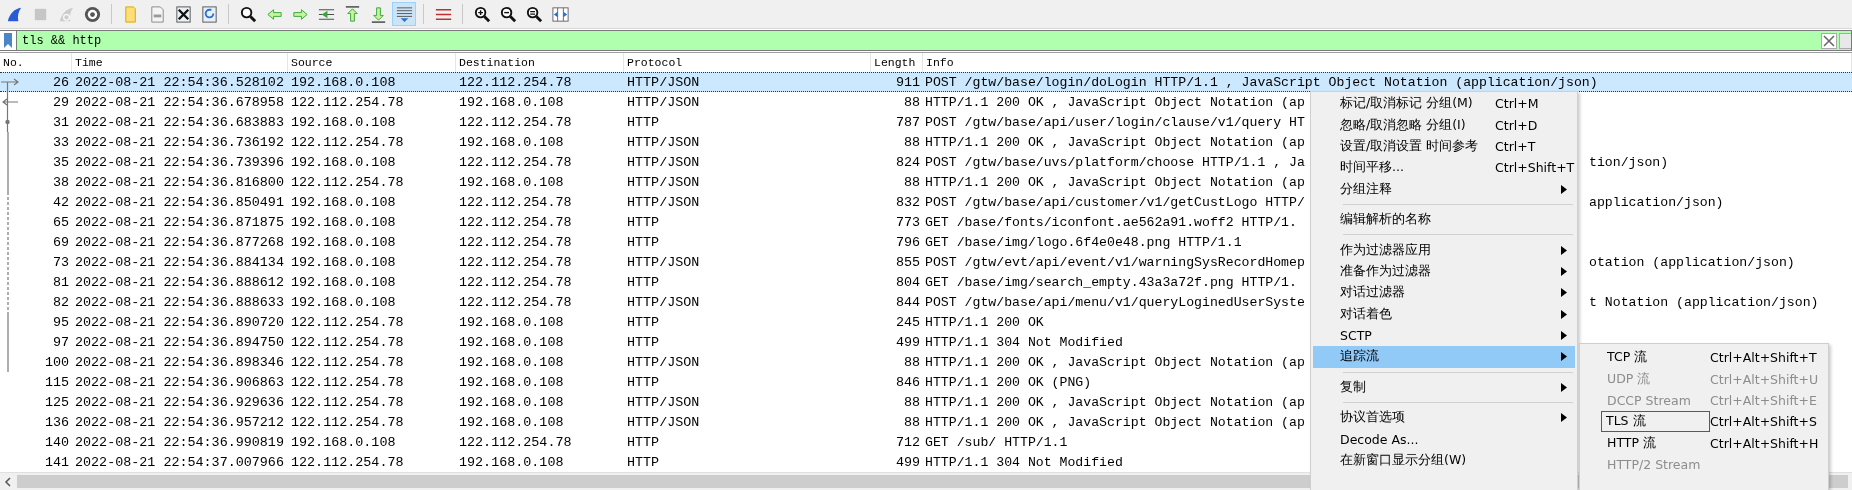 This screenshot has width=1852, height=490. Describe the element at coordinates (1564, 250) in the screenshot. I see `submenu-arrow-icon` at that location.